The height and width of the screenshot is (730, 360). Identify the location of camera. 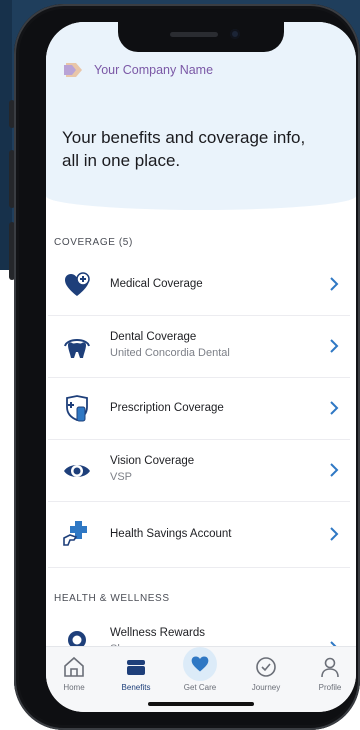
(235, 34).